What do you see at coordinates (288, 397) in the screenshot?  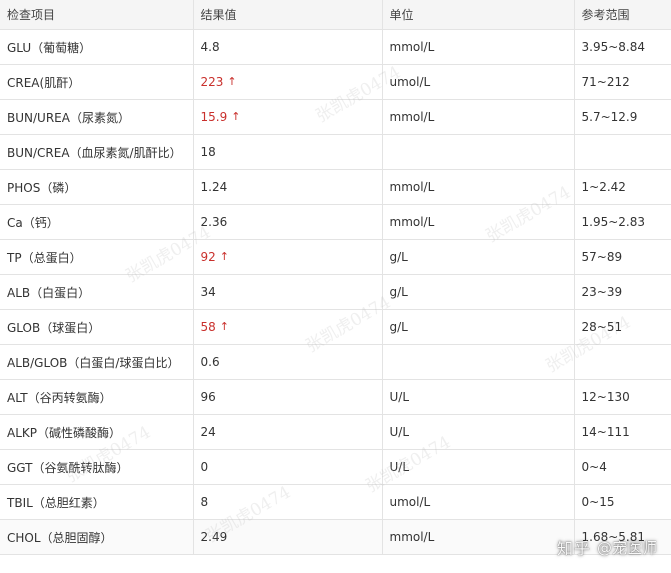 I see `cell-value: 96` at bounding box center [288, 397].